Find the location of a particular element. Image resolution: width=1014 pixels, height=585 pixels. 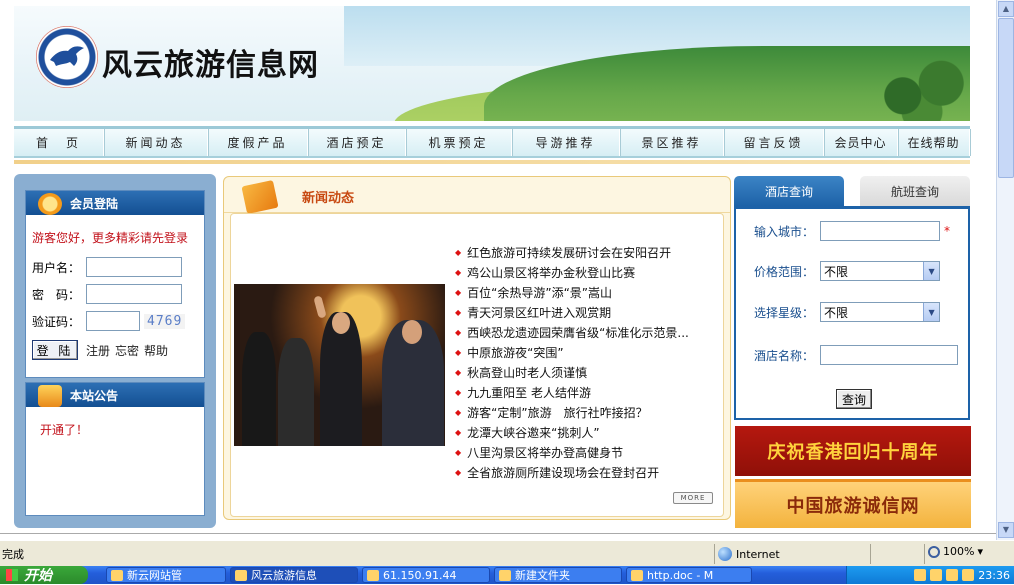

scroll-down-icon: ▼ is located at coordinates (1006, 530).